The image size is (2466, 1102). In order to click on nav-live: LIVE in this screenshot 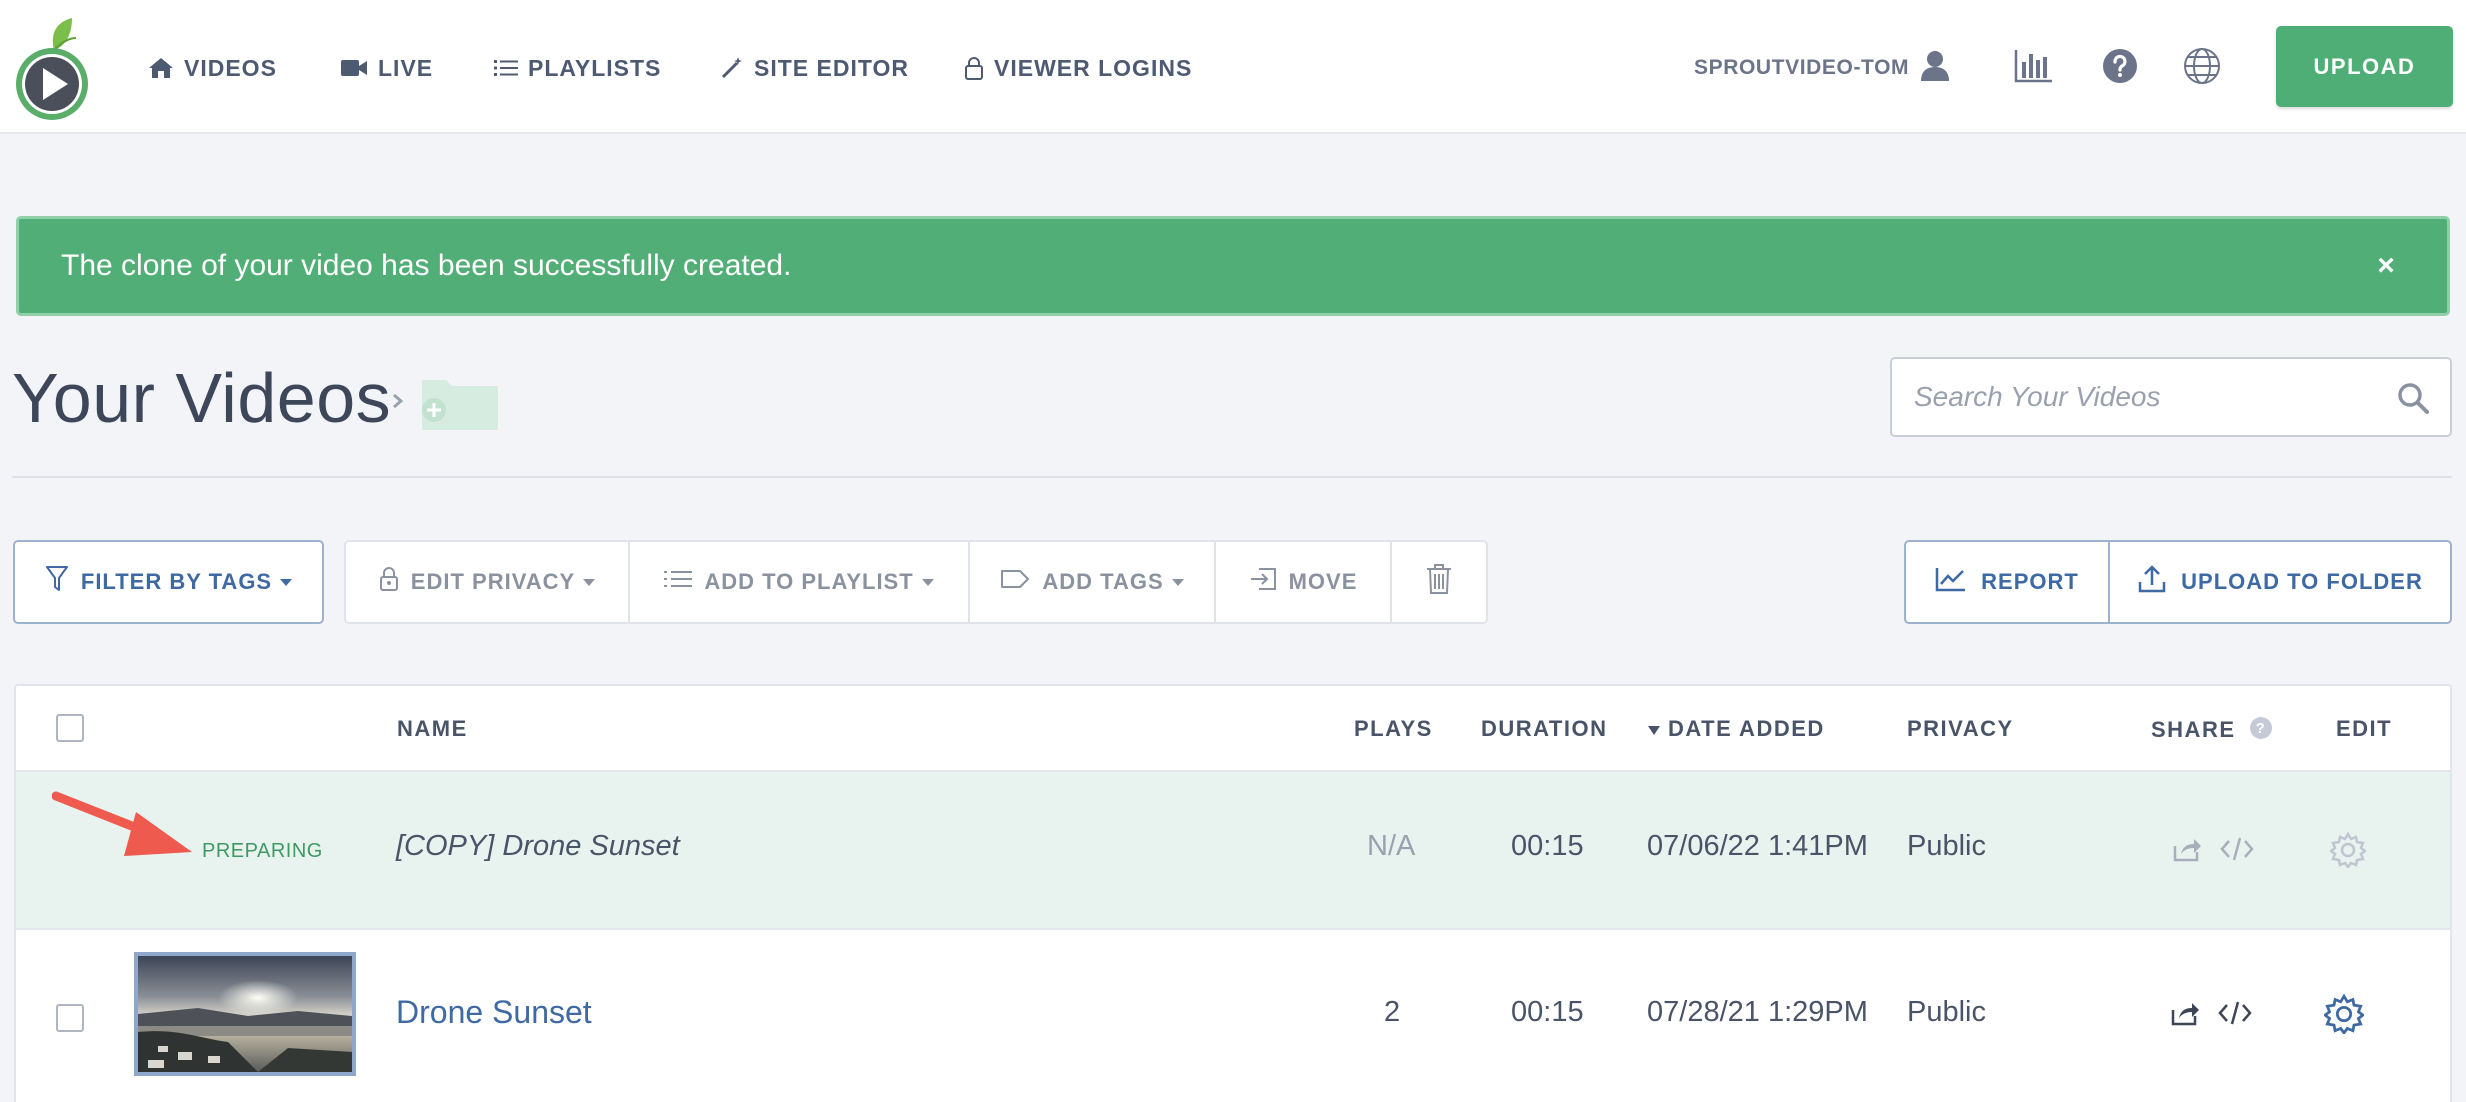, I will do `click(386, 68)`.